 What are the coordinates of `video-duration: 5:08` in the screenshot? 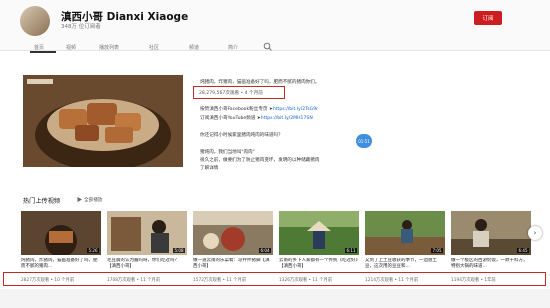 It's located at (179, 250).